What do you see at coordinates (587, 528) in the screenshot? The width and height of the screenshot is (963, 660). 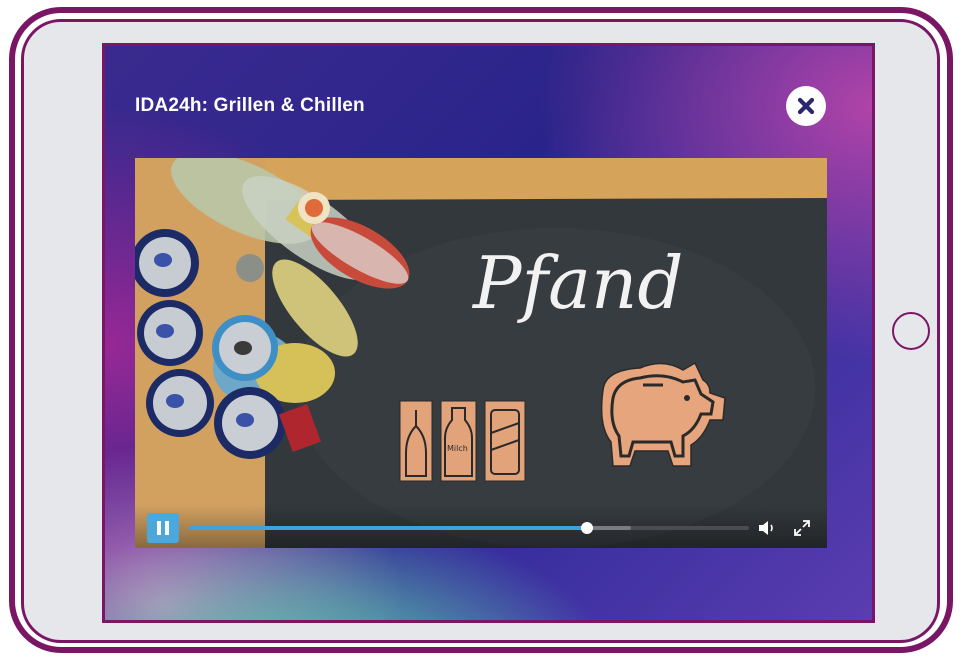 I see `progress-thumb` at bounding box center [587, 528].